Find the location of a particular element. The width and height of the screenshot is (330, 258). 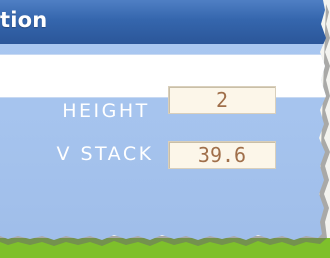

stack-height-label-line1: STACK is located at coordinates (106, 90).